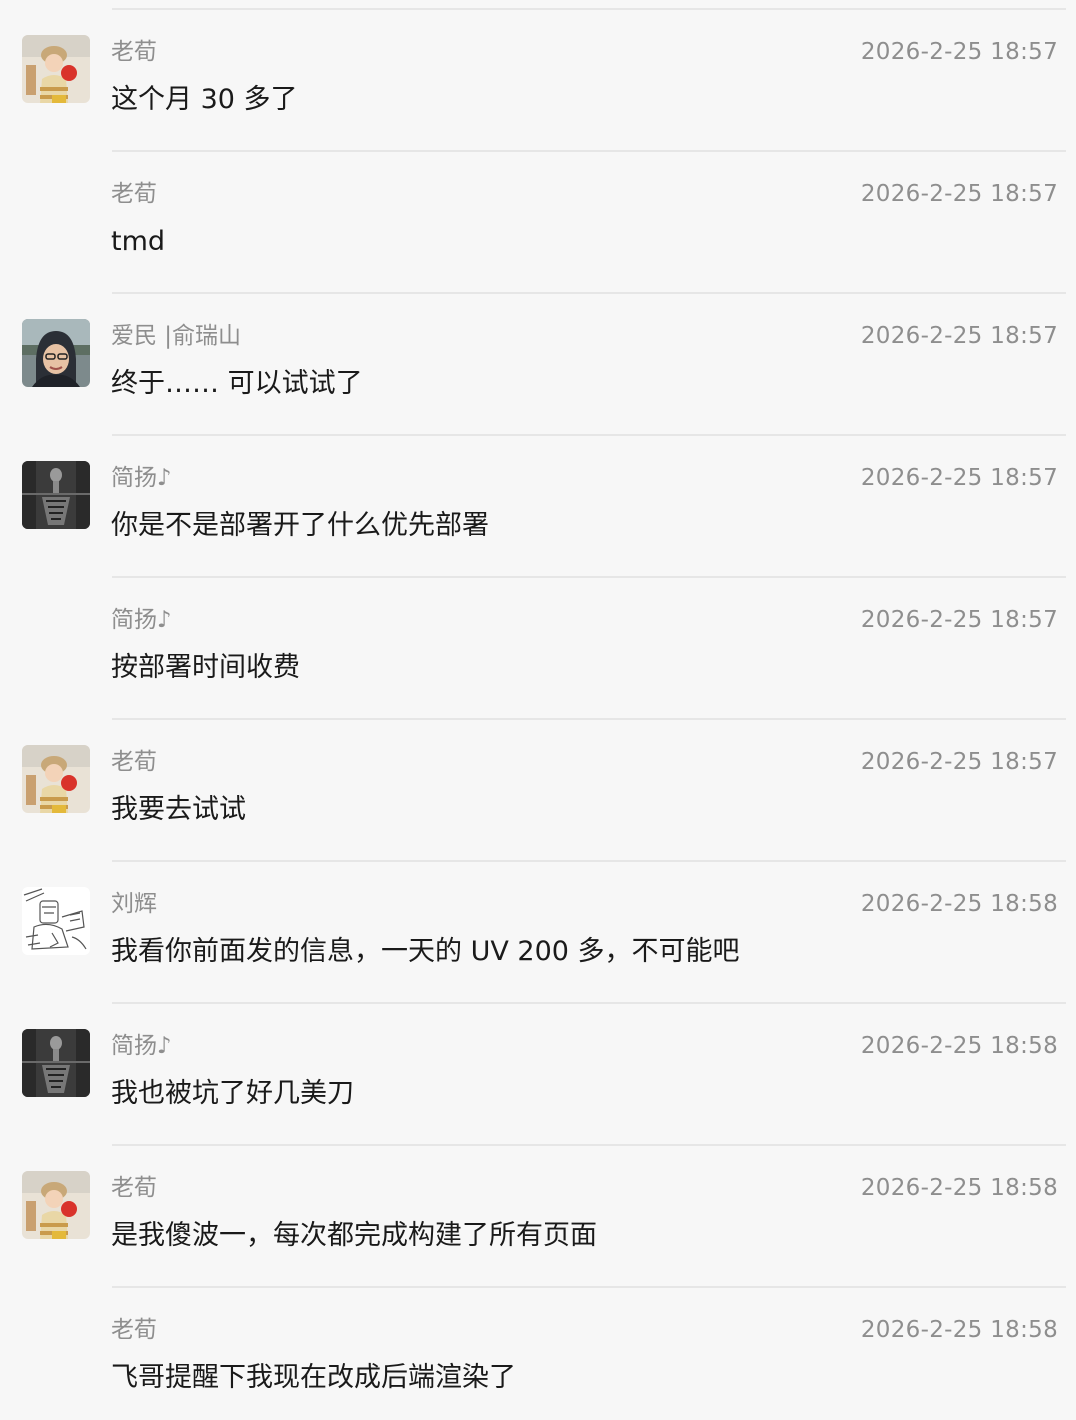 The width and height of the screenshot is (1076, 1420). Describe the element at coordinates (138, 241) in the screenshot. I see `message-text: tmd` at that location.